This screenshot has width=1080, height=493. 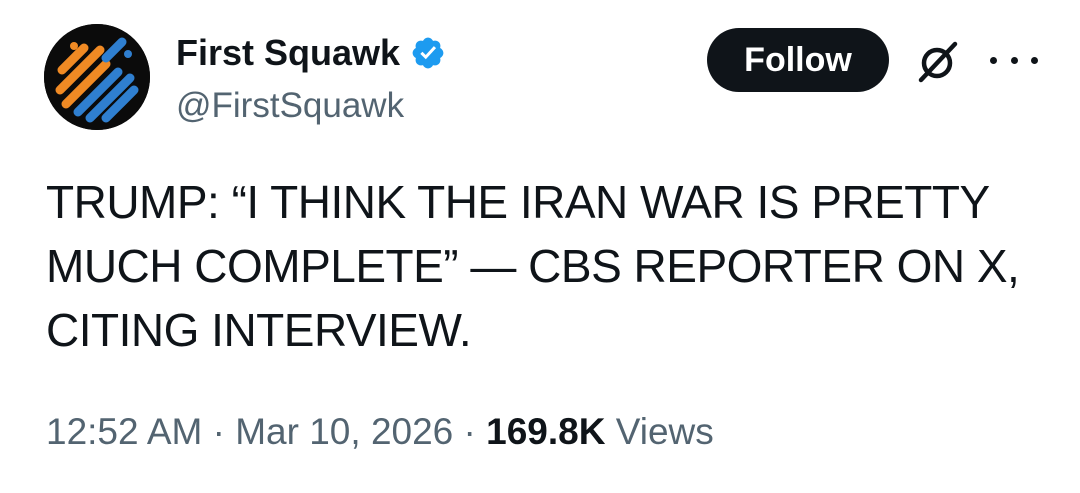 I want to click on view-count: 169.8K, so click(x=546, y=431).